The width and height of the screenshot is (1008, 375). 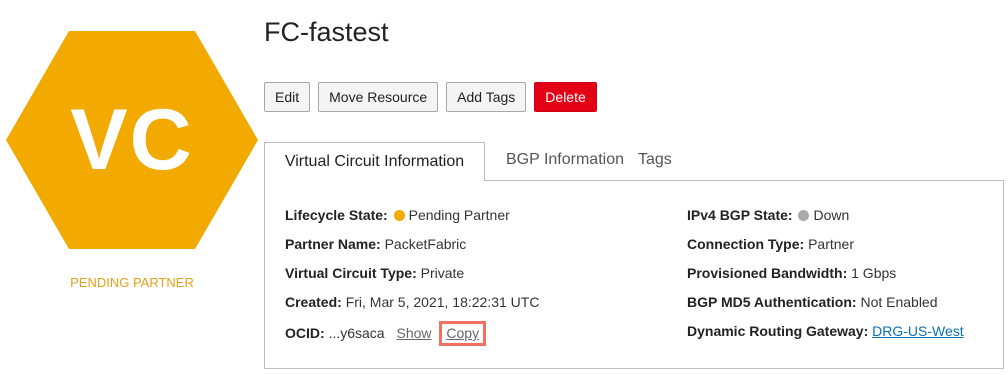 I want to click on resource-badge: VC, so click(x=132, y=140).